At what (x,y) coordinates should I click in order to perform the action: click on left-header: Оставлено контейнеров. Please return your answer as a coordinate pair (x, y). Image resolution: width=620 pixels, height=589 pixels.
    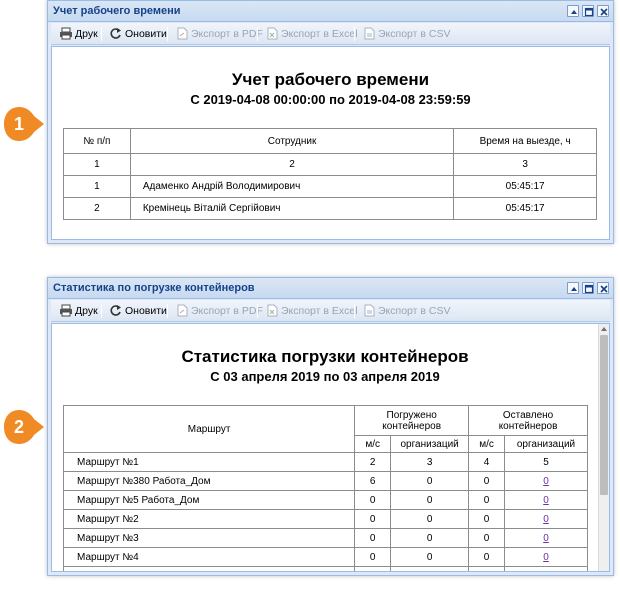
    Looking at the image, I should click on (528, 420).